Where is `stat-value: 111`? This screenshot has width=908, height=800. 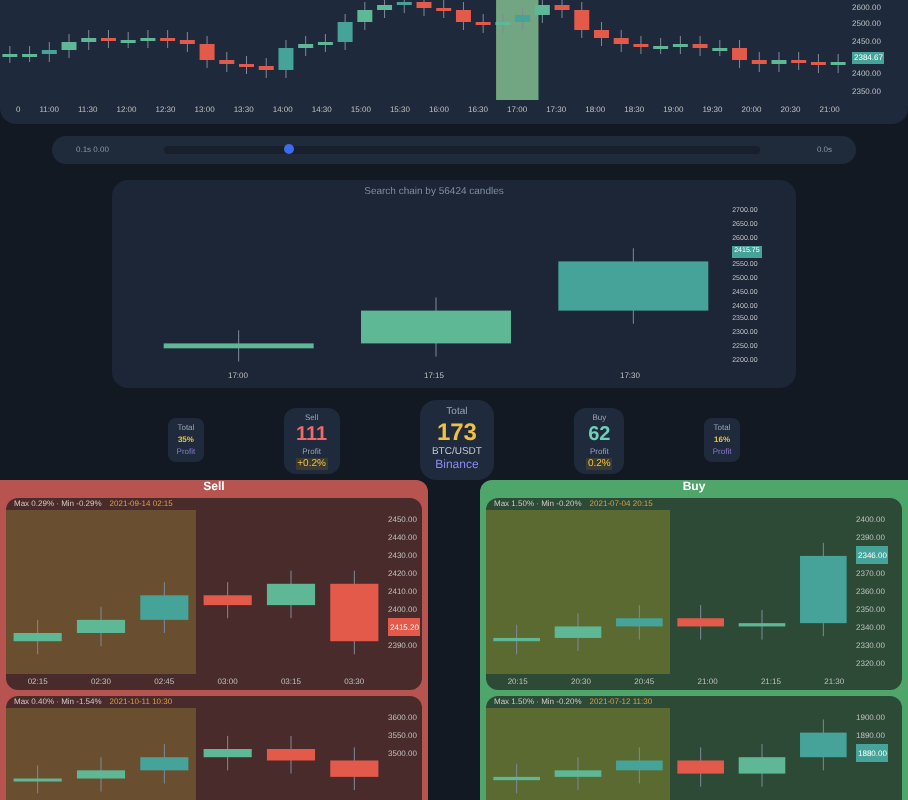
stat-value: 111 is located at coordinates (311, 434).